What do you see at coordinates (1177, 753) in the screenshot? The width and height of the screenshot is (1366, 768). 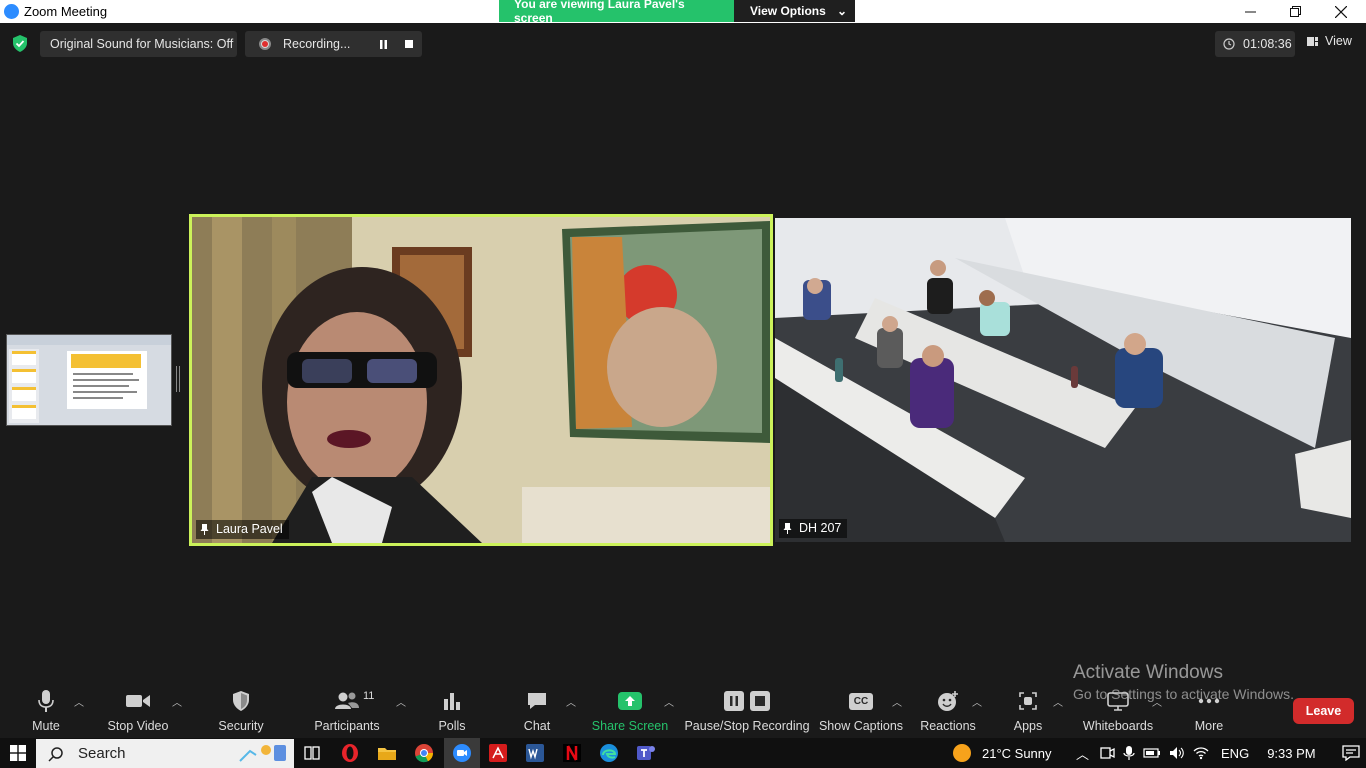 I see `volume-icon` at bounding box center [1177, 753].